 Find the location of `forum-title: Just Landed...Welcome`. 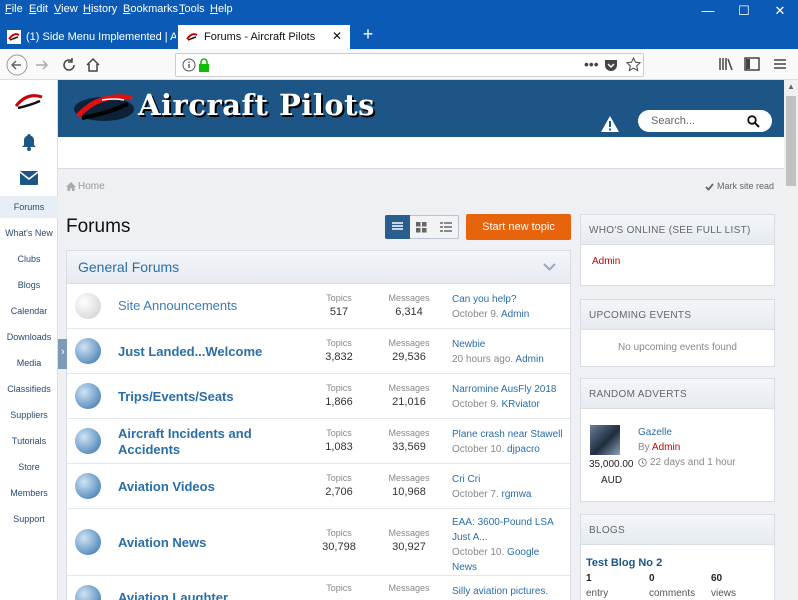

forum-title: Just Landed...Welcome is located at coordinates (190, 352).